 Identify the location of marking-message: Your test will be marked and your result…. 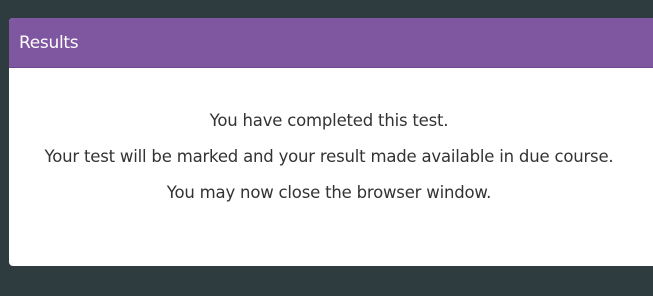
(329, 156).